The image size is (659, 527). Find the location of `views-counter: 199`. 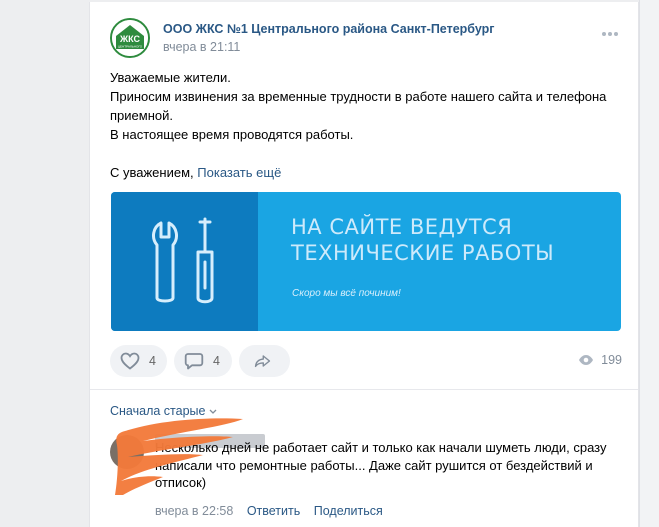

views-counter: 199 is located at coordinates (600, 360).